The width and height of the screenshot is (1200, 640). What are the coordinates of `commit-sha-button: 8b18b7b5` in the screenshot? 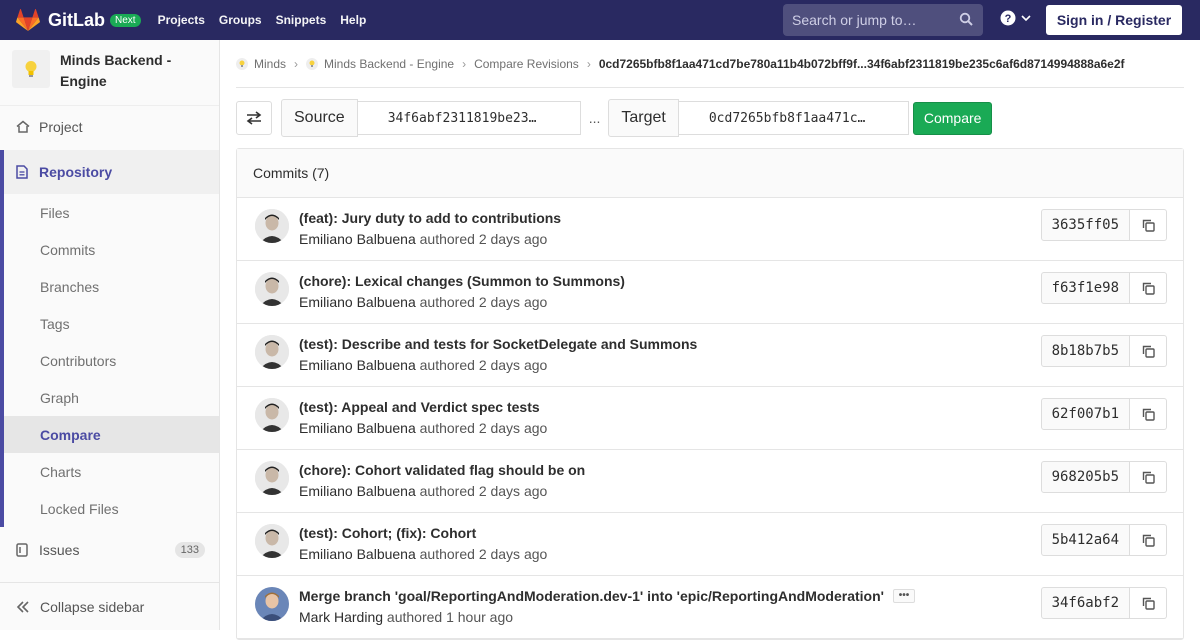 It's located at (1085, 351).